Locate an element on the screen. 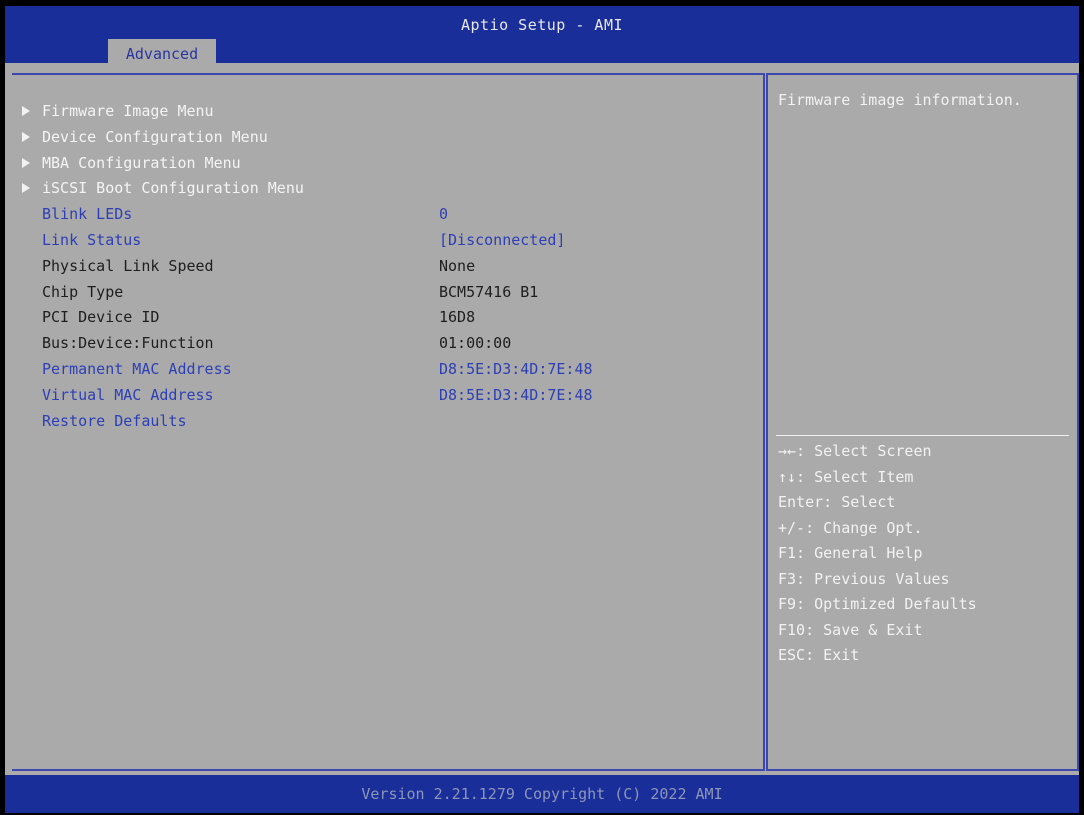 Image resolution: width=1084 pixels, height=815 pixels. menu-item: iSCSI Boot Configuration Menu is located at coordinates (382, 188).